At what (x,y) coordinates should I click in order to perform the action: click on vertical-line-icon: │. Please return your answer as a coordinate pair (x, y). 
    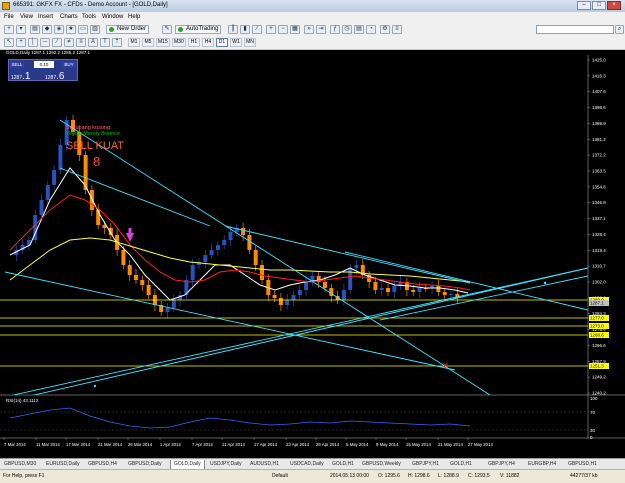
    Looking at the image, I should click on (33, 42).